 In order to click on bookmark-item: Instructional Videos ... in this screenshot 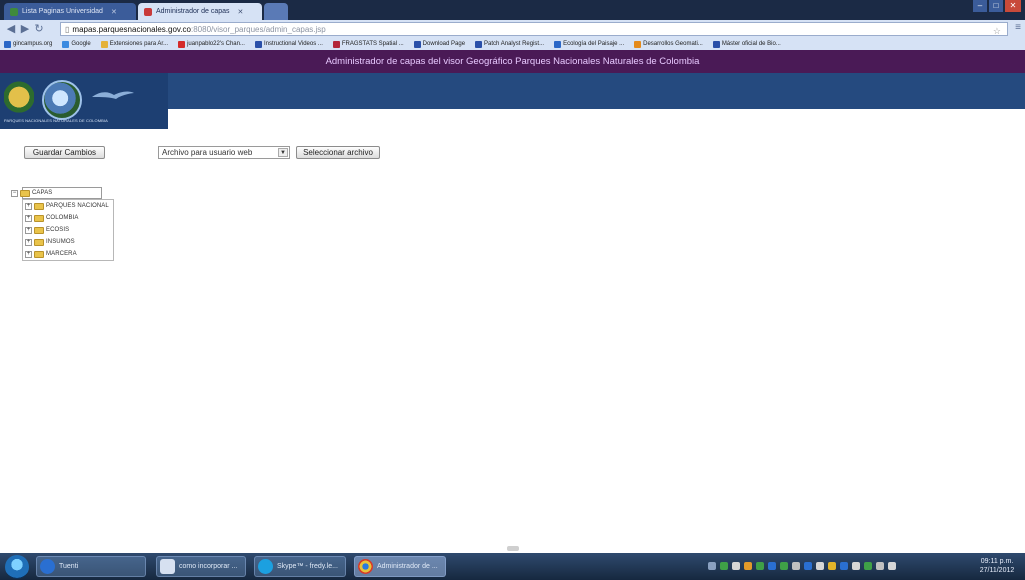, I will do `click(288, 44)`.